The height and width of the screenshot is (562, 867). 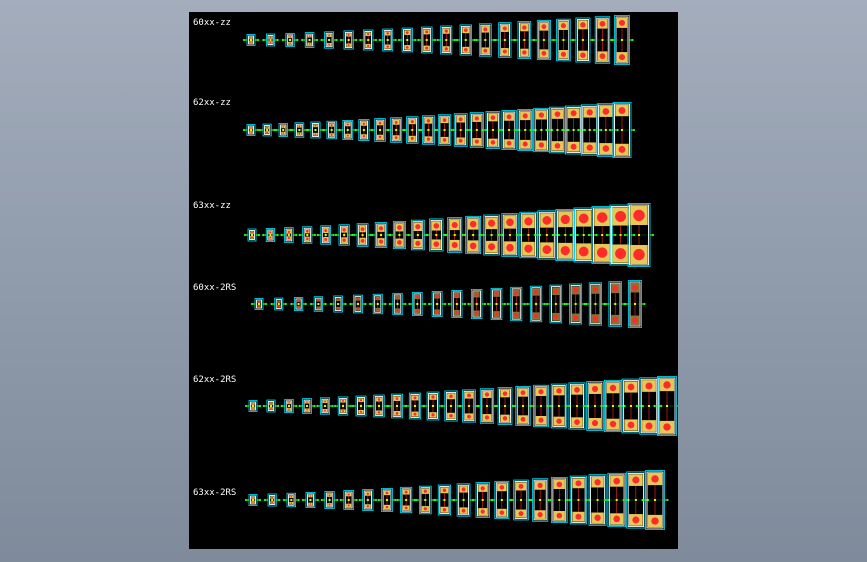 I want to click on row-label-60xx-zz: 60xx-zz, so click(x=212, y=23).